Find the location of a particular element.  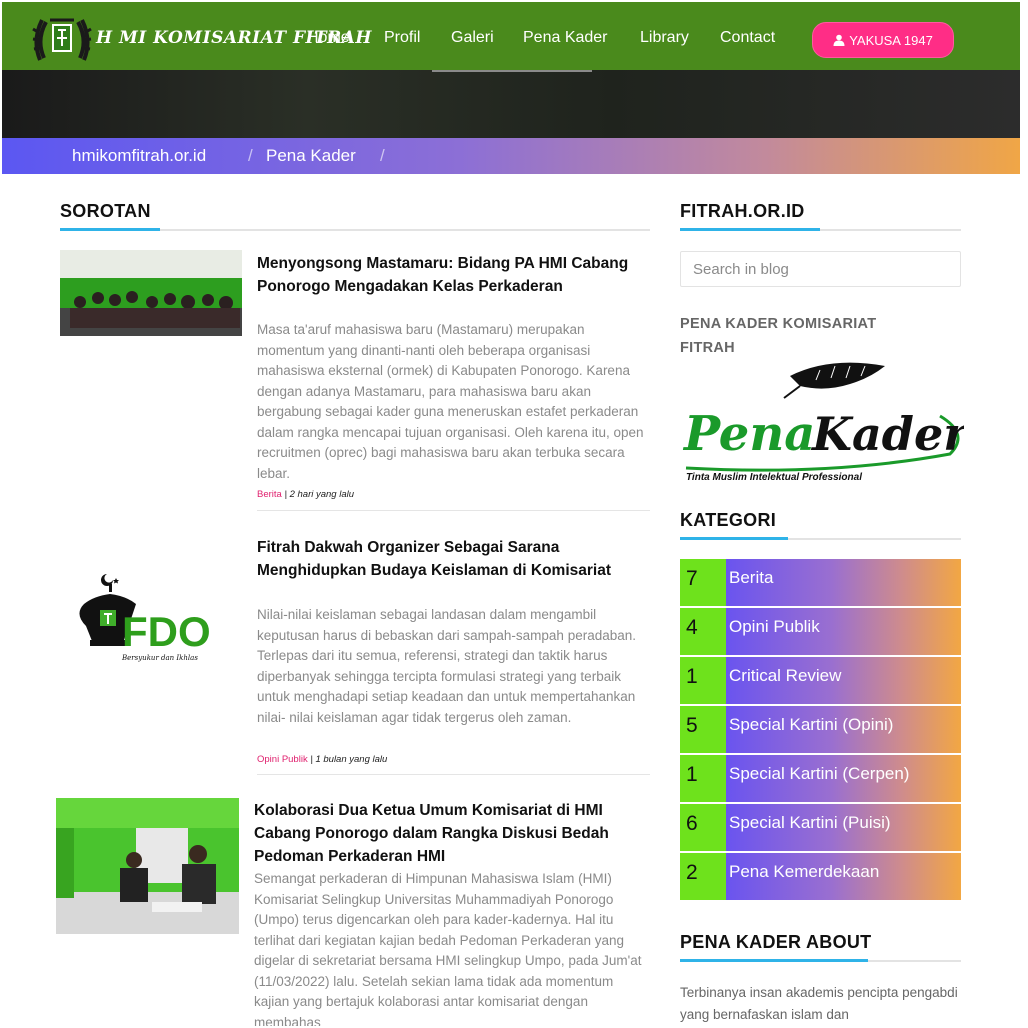

pena-kader-heading: PENA KADER KOMISARIAT FITRAH is located at coordinates (778, 336).